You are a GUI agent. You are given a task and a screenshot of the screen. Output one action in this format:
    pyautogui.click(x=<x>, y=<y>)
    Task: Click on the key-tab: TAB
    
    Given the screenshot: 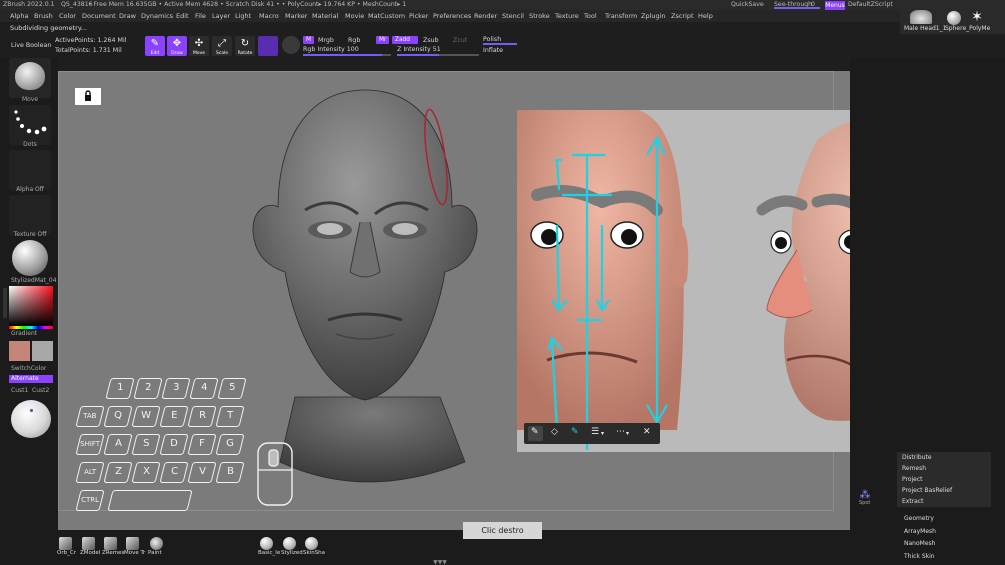 What is the action you would take?
    pyautogui.click(x=90, y=416)
    